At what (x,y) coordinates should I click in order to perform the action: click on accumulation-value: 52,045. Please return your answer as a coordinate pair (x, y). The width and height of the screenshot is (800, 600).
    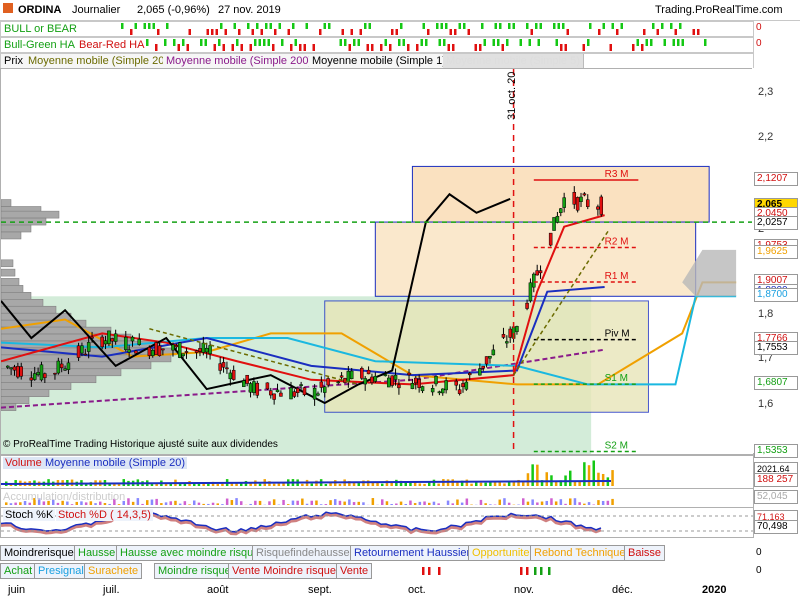
    Looking at the image, I should click on (776, 497).